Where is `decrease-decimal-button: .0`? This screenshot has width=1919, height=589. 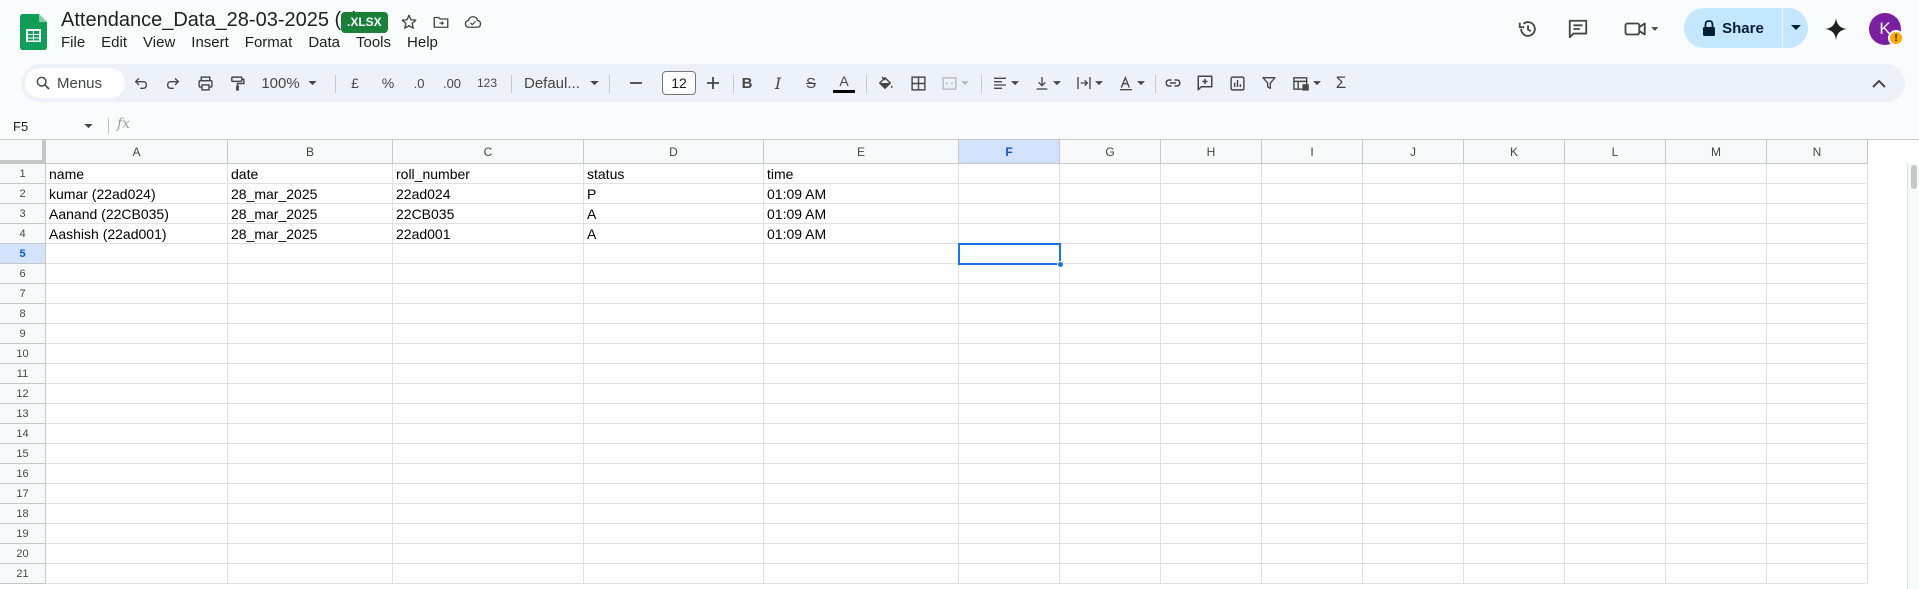
decrease-decimal-button: .0 is located at coordinates (419, 83).